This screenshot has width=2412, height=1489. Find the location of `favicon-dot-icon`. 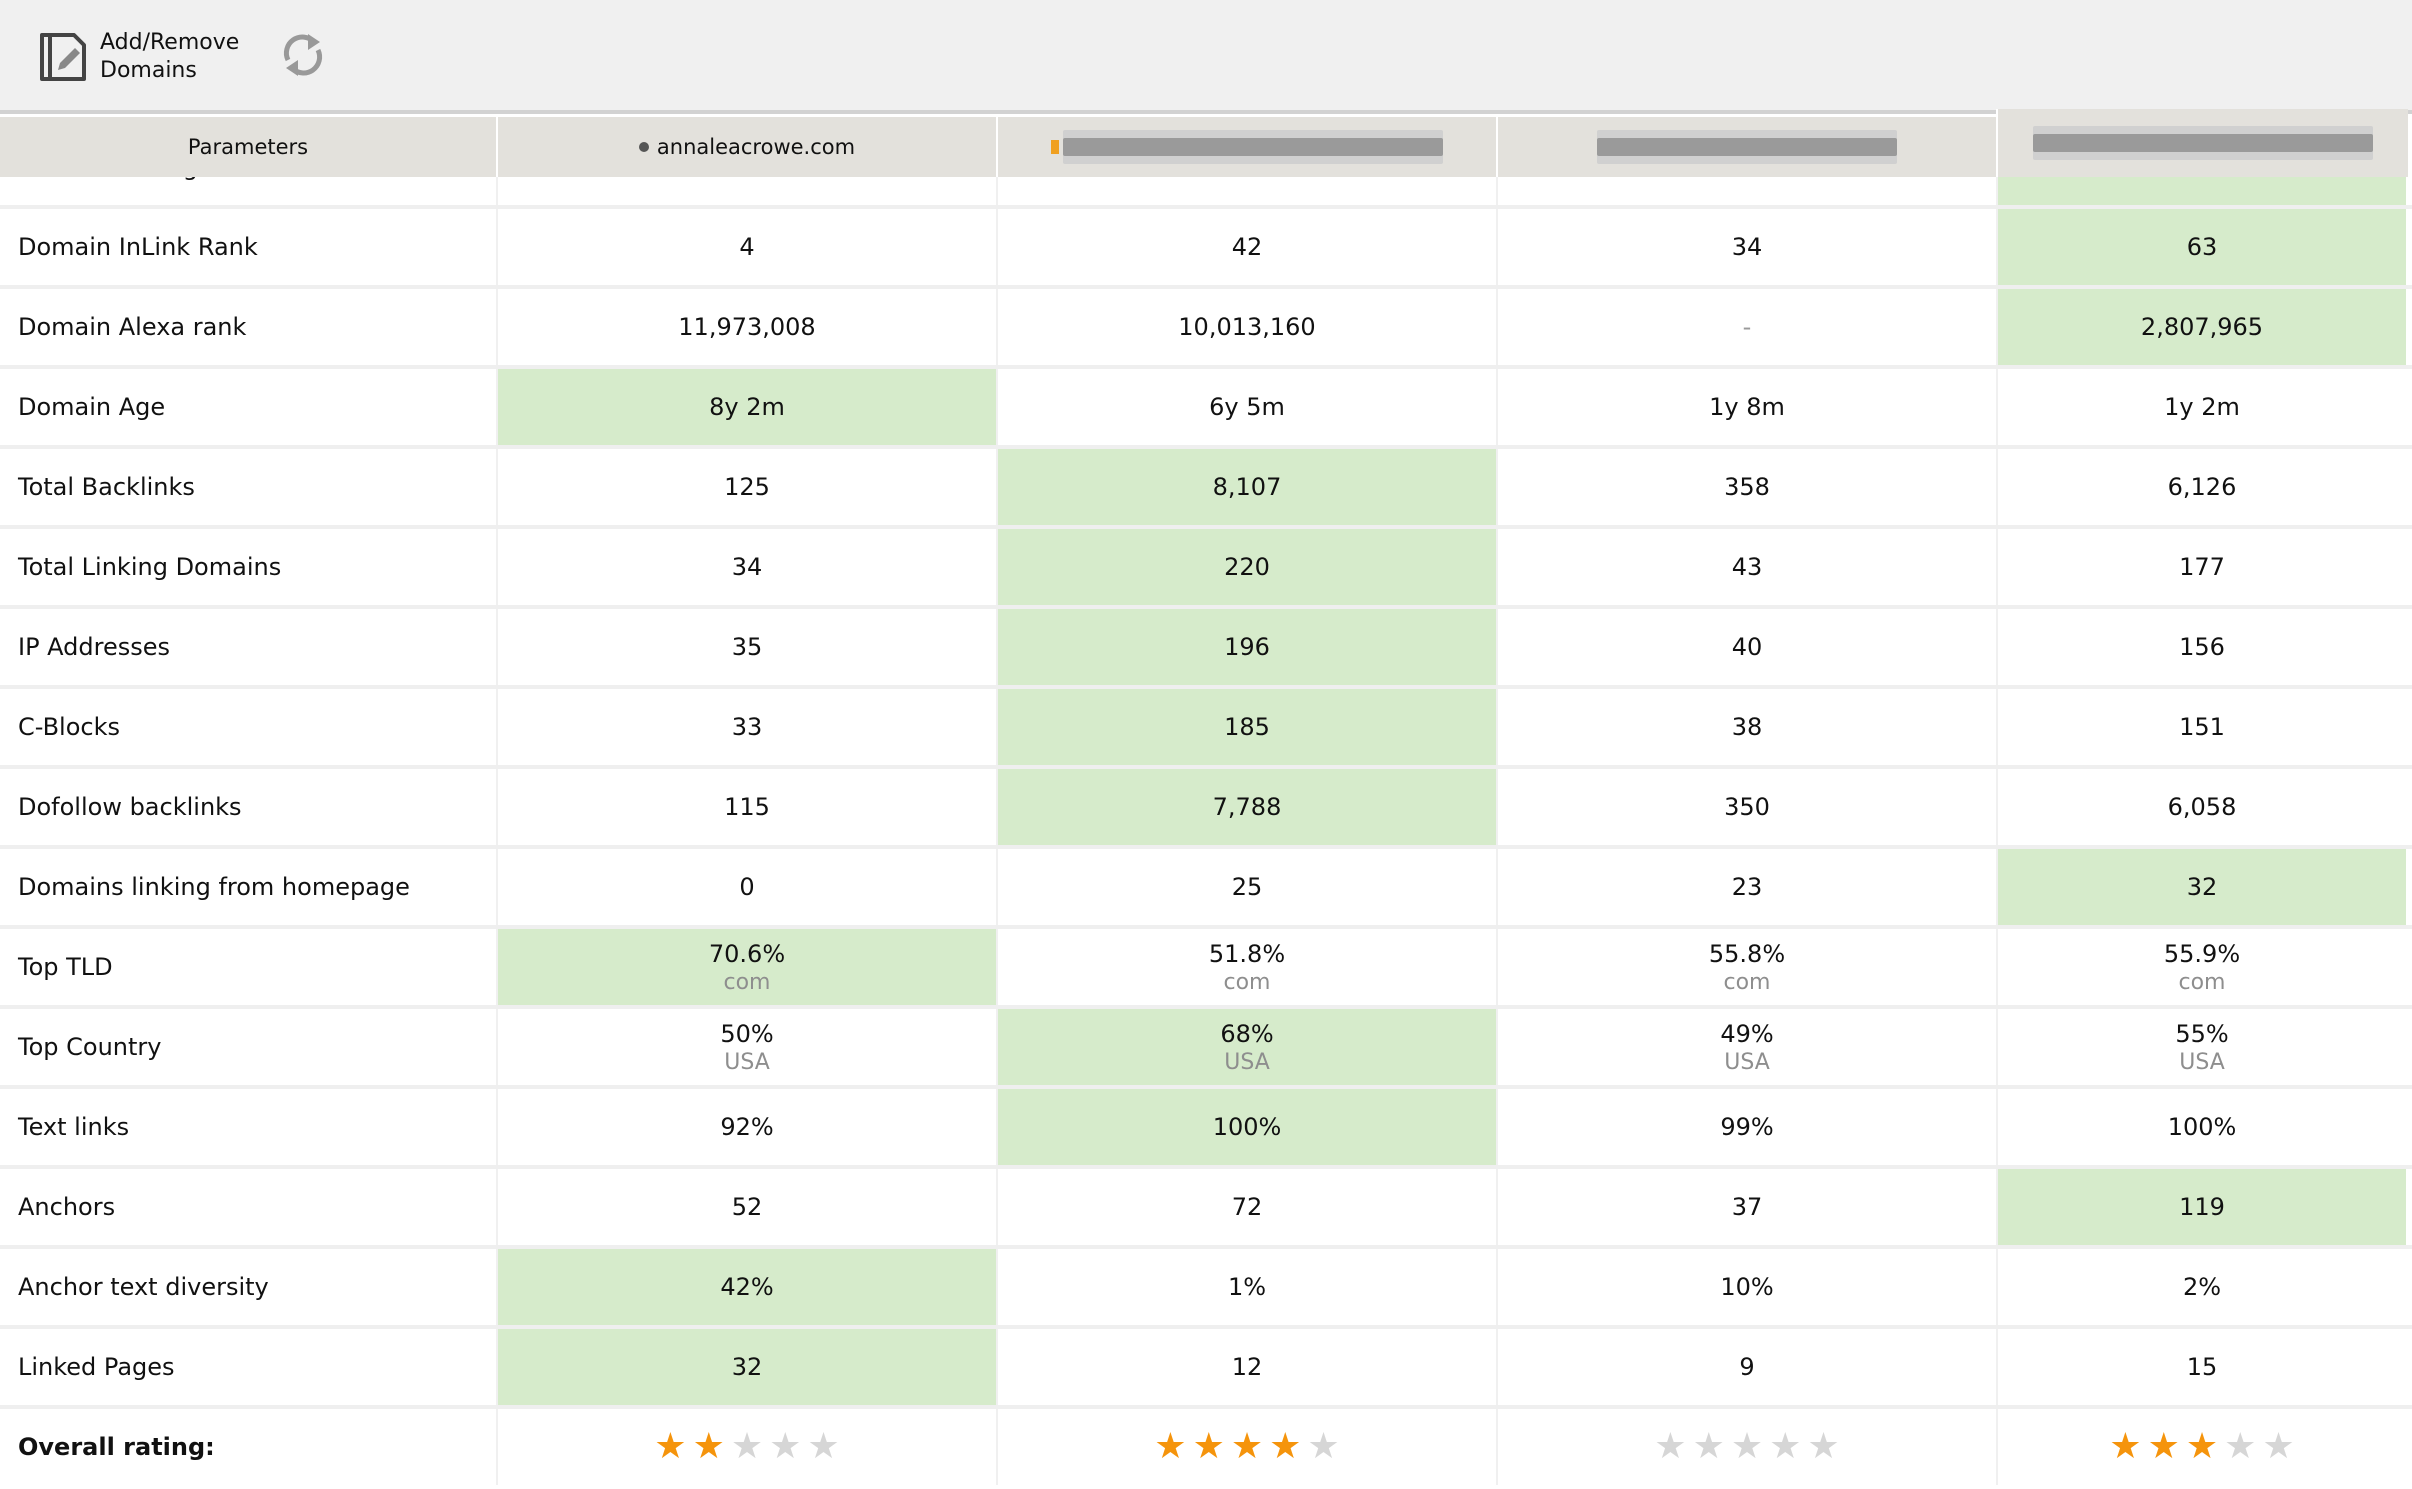

favicon-dot-icon is located at coordinates (643, 147).